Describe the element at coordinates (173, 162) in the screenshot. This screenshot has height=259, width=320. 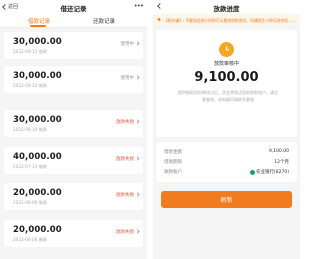
I see `detail-label: 借款期限` at that location.